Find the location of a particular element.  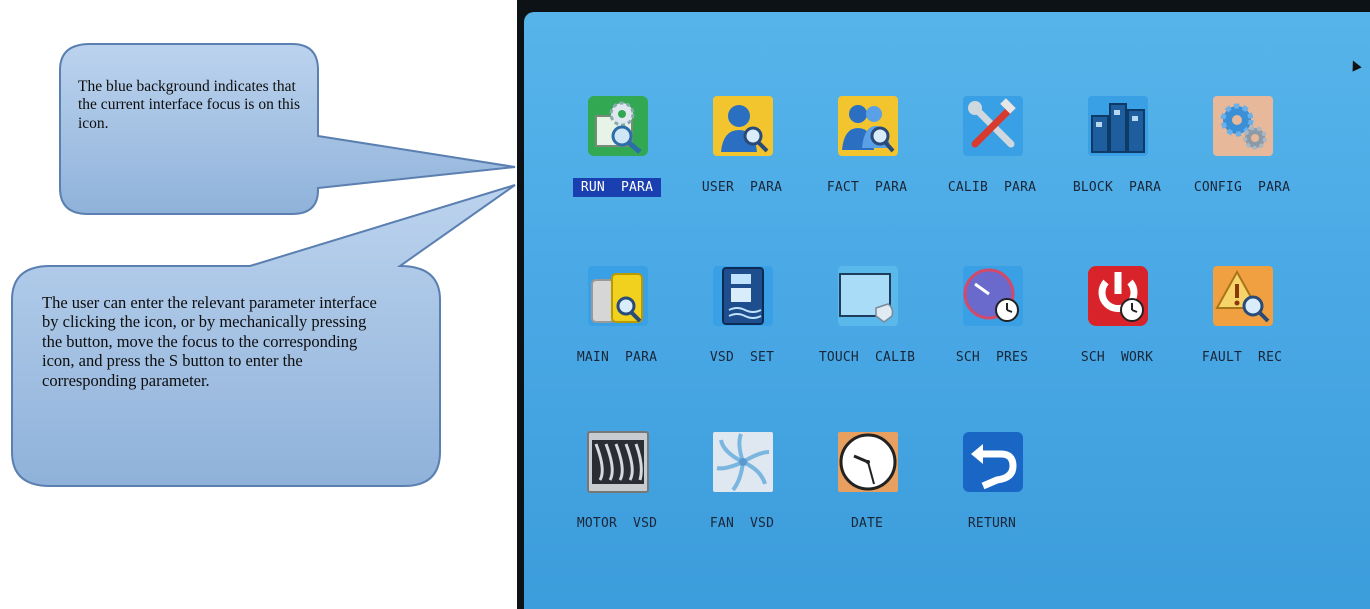

run-para-icon is located at coordinates (618, 126).